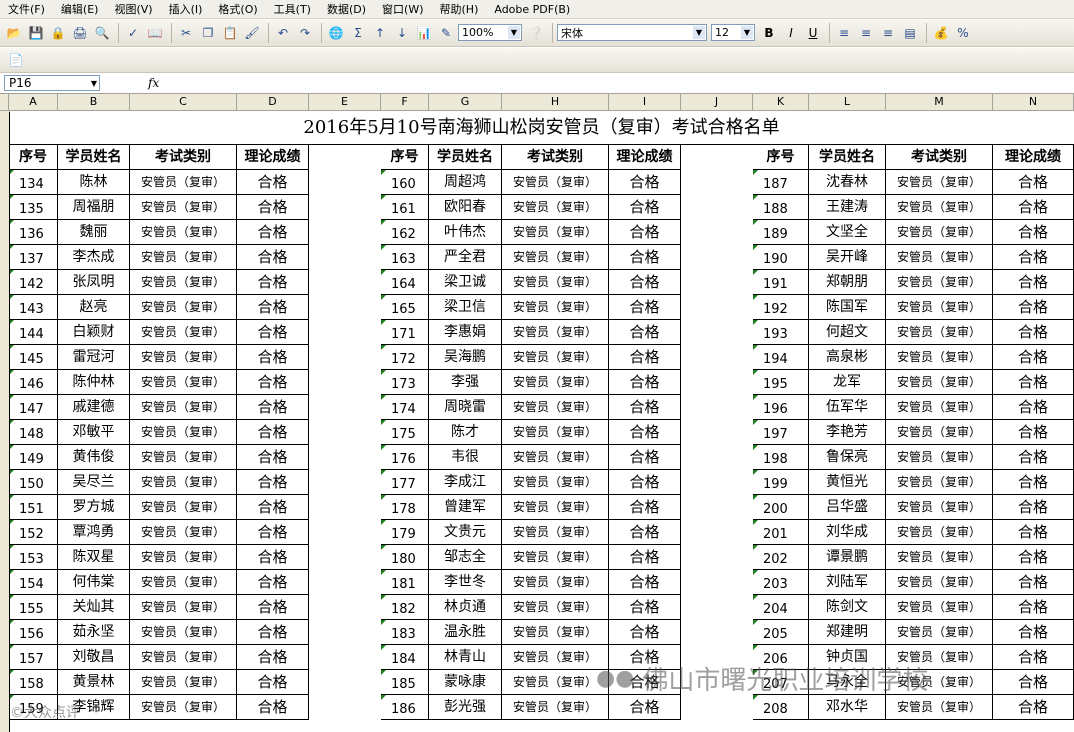 Image resolution: width=1074 pixels, height=732 pixels. I want to click on seq-cell: 183, so click(405, 632).